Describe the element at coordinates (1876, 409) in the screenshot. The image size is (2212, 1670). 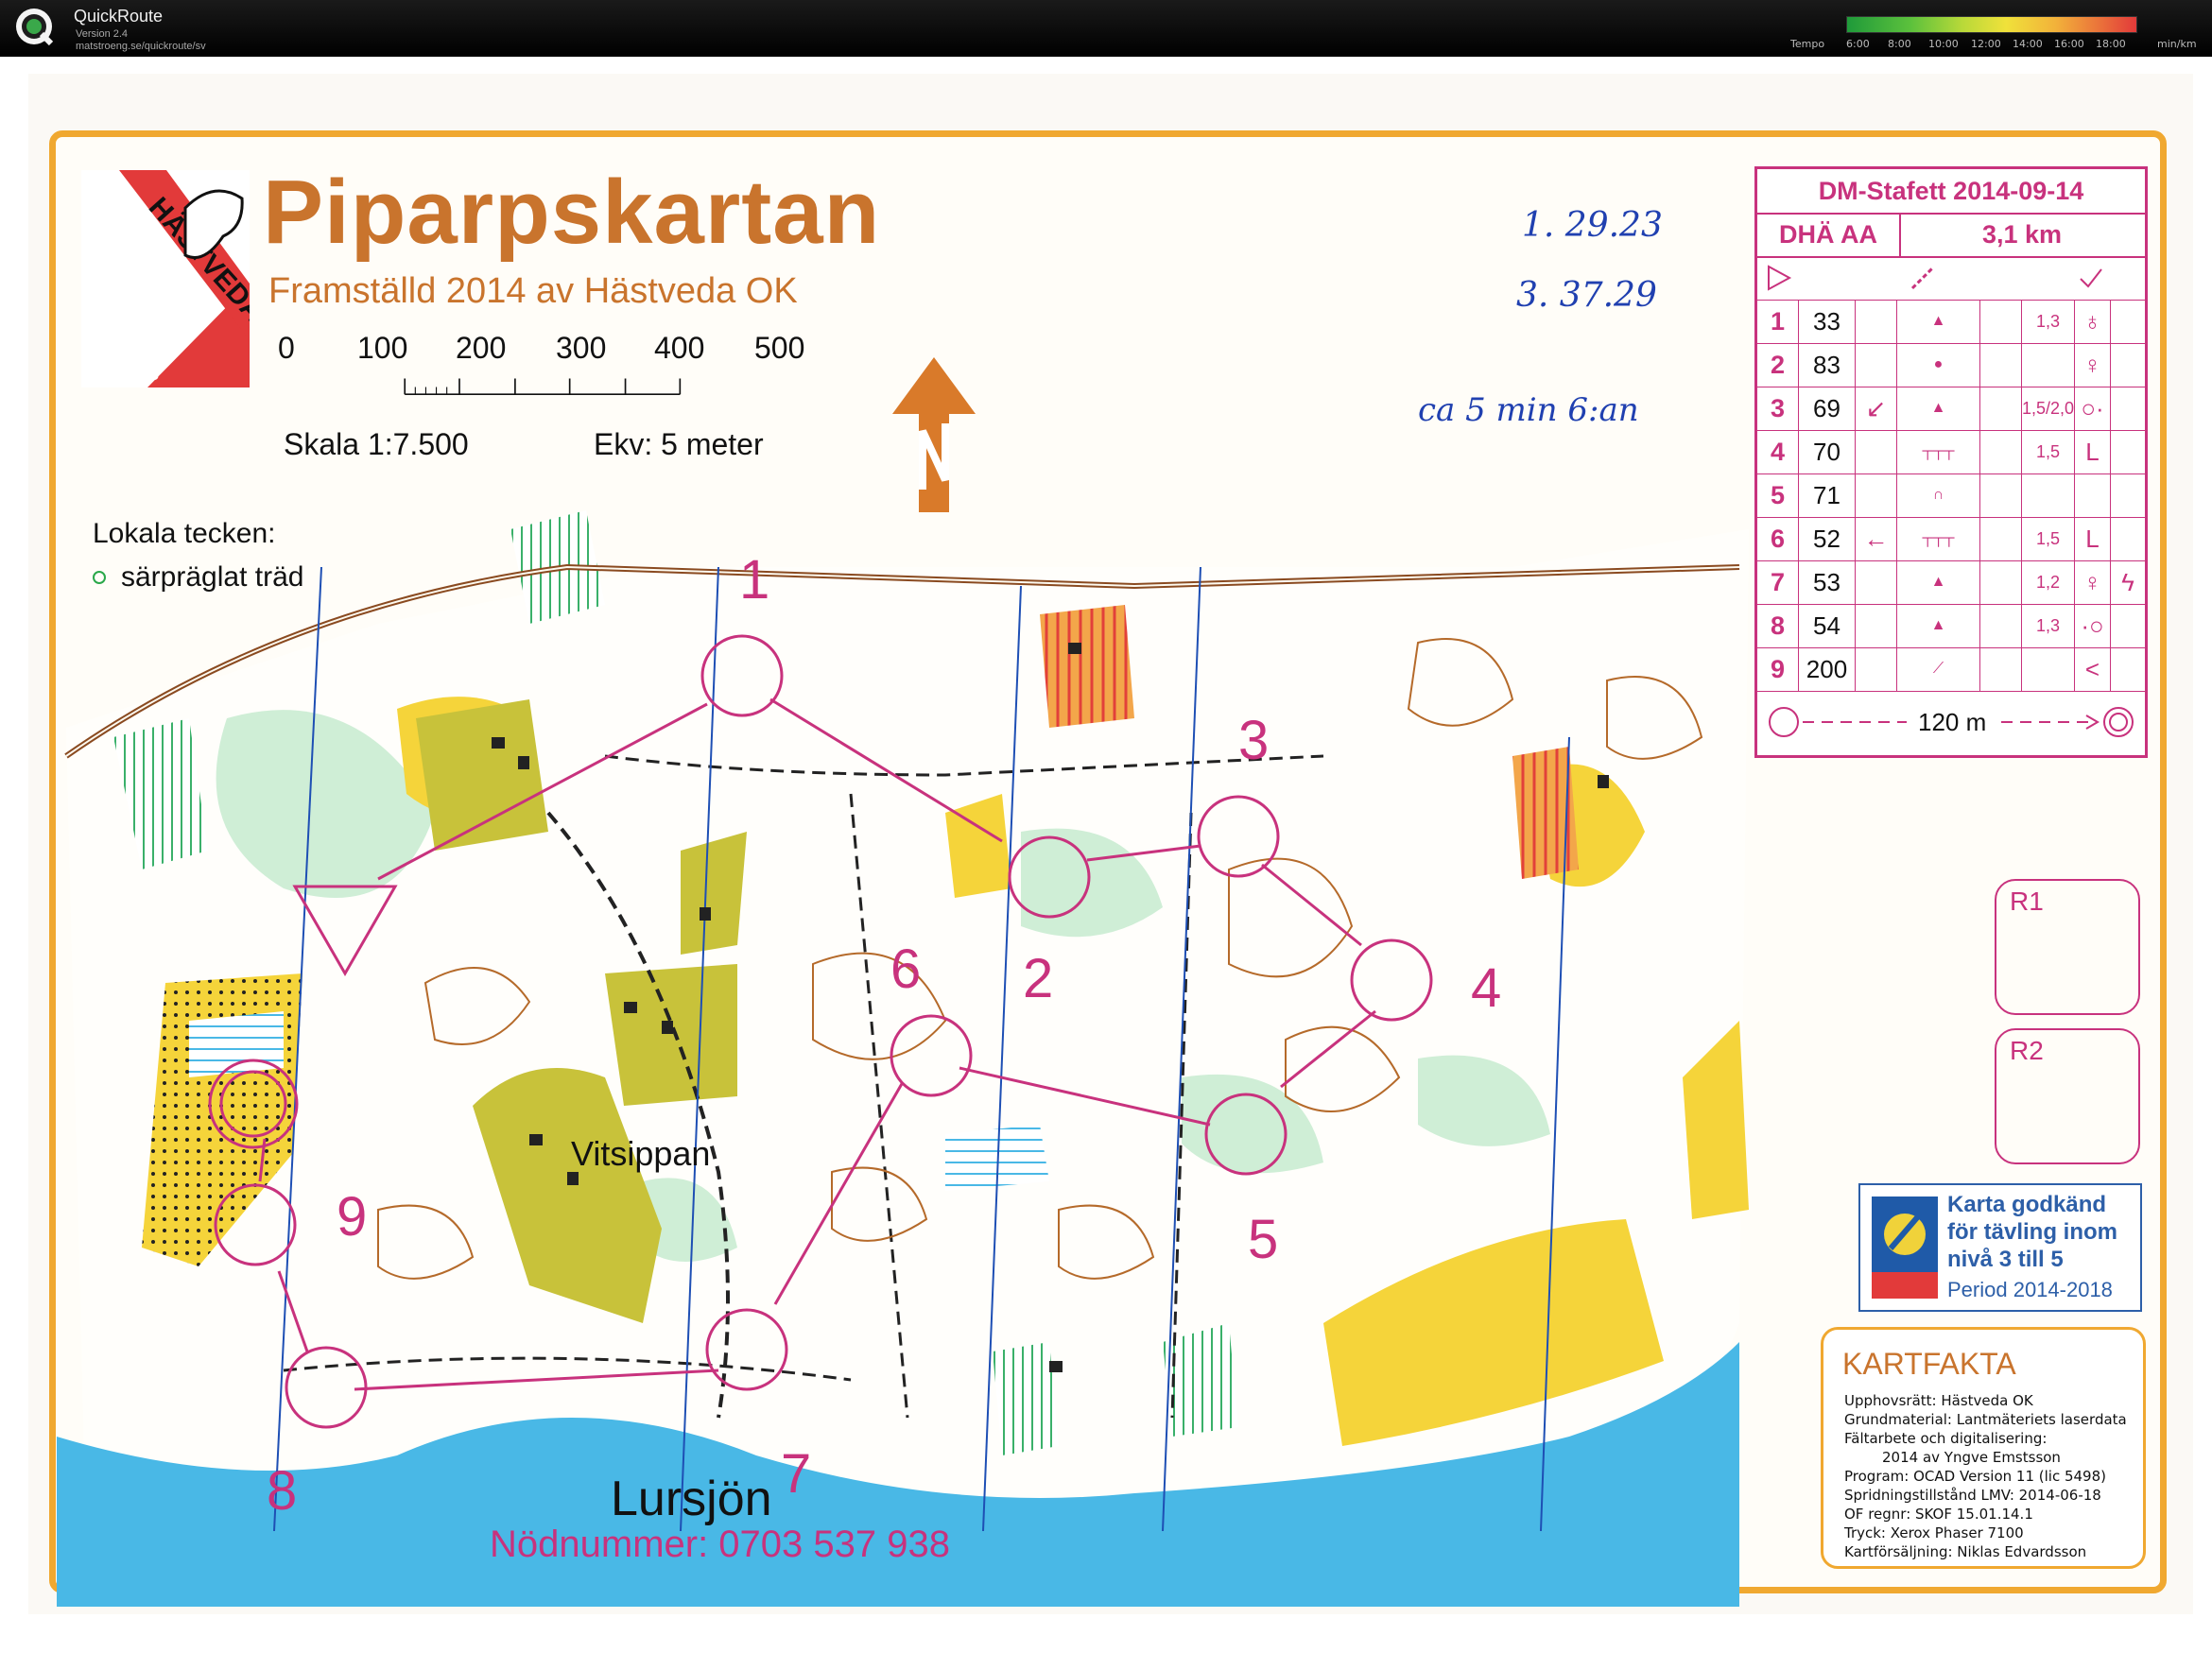
I see `card-row-direction: ↙` at that location.